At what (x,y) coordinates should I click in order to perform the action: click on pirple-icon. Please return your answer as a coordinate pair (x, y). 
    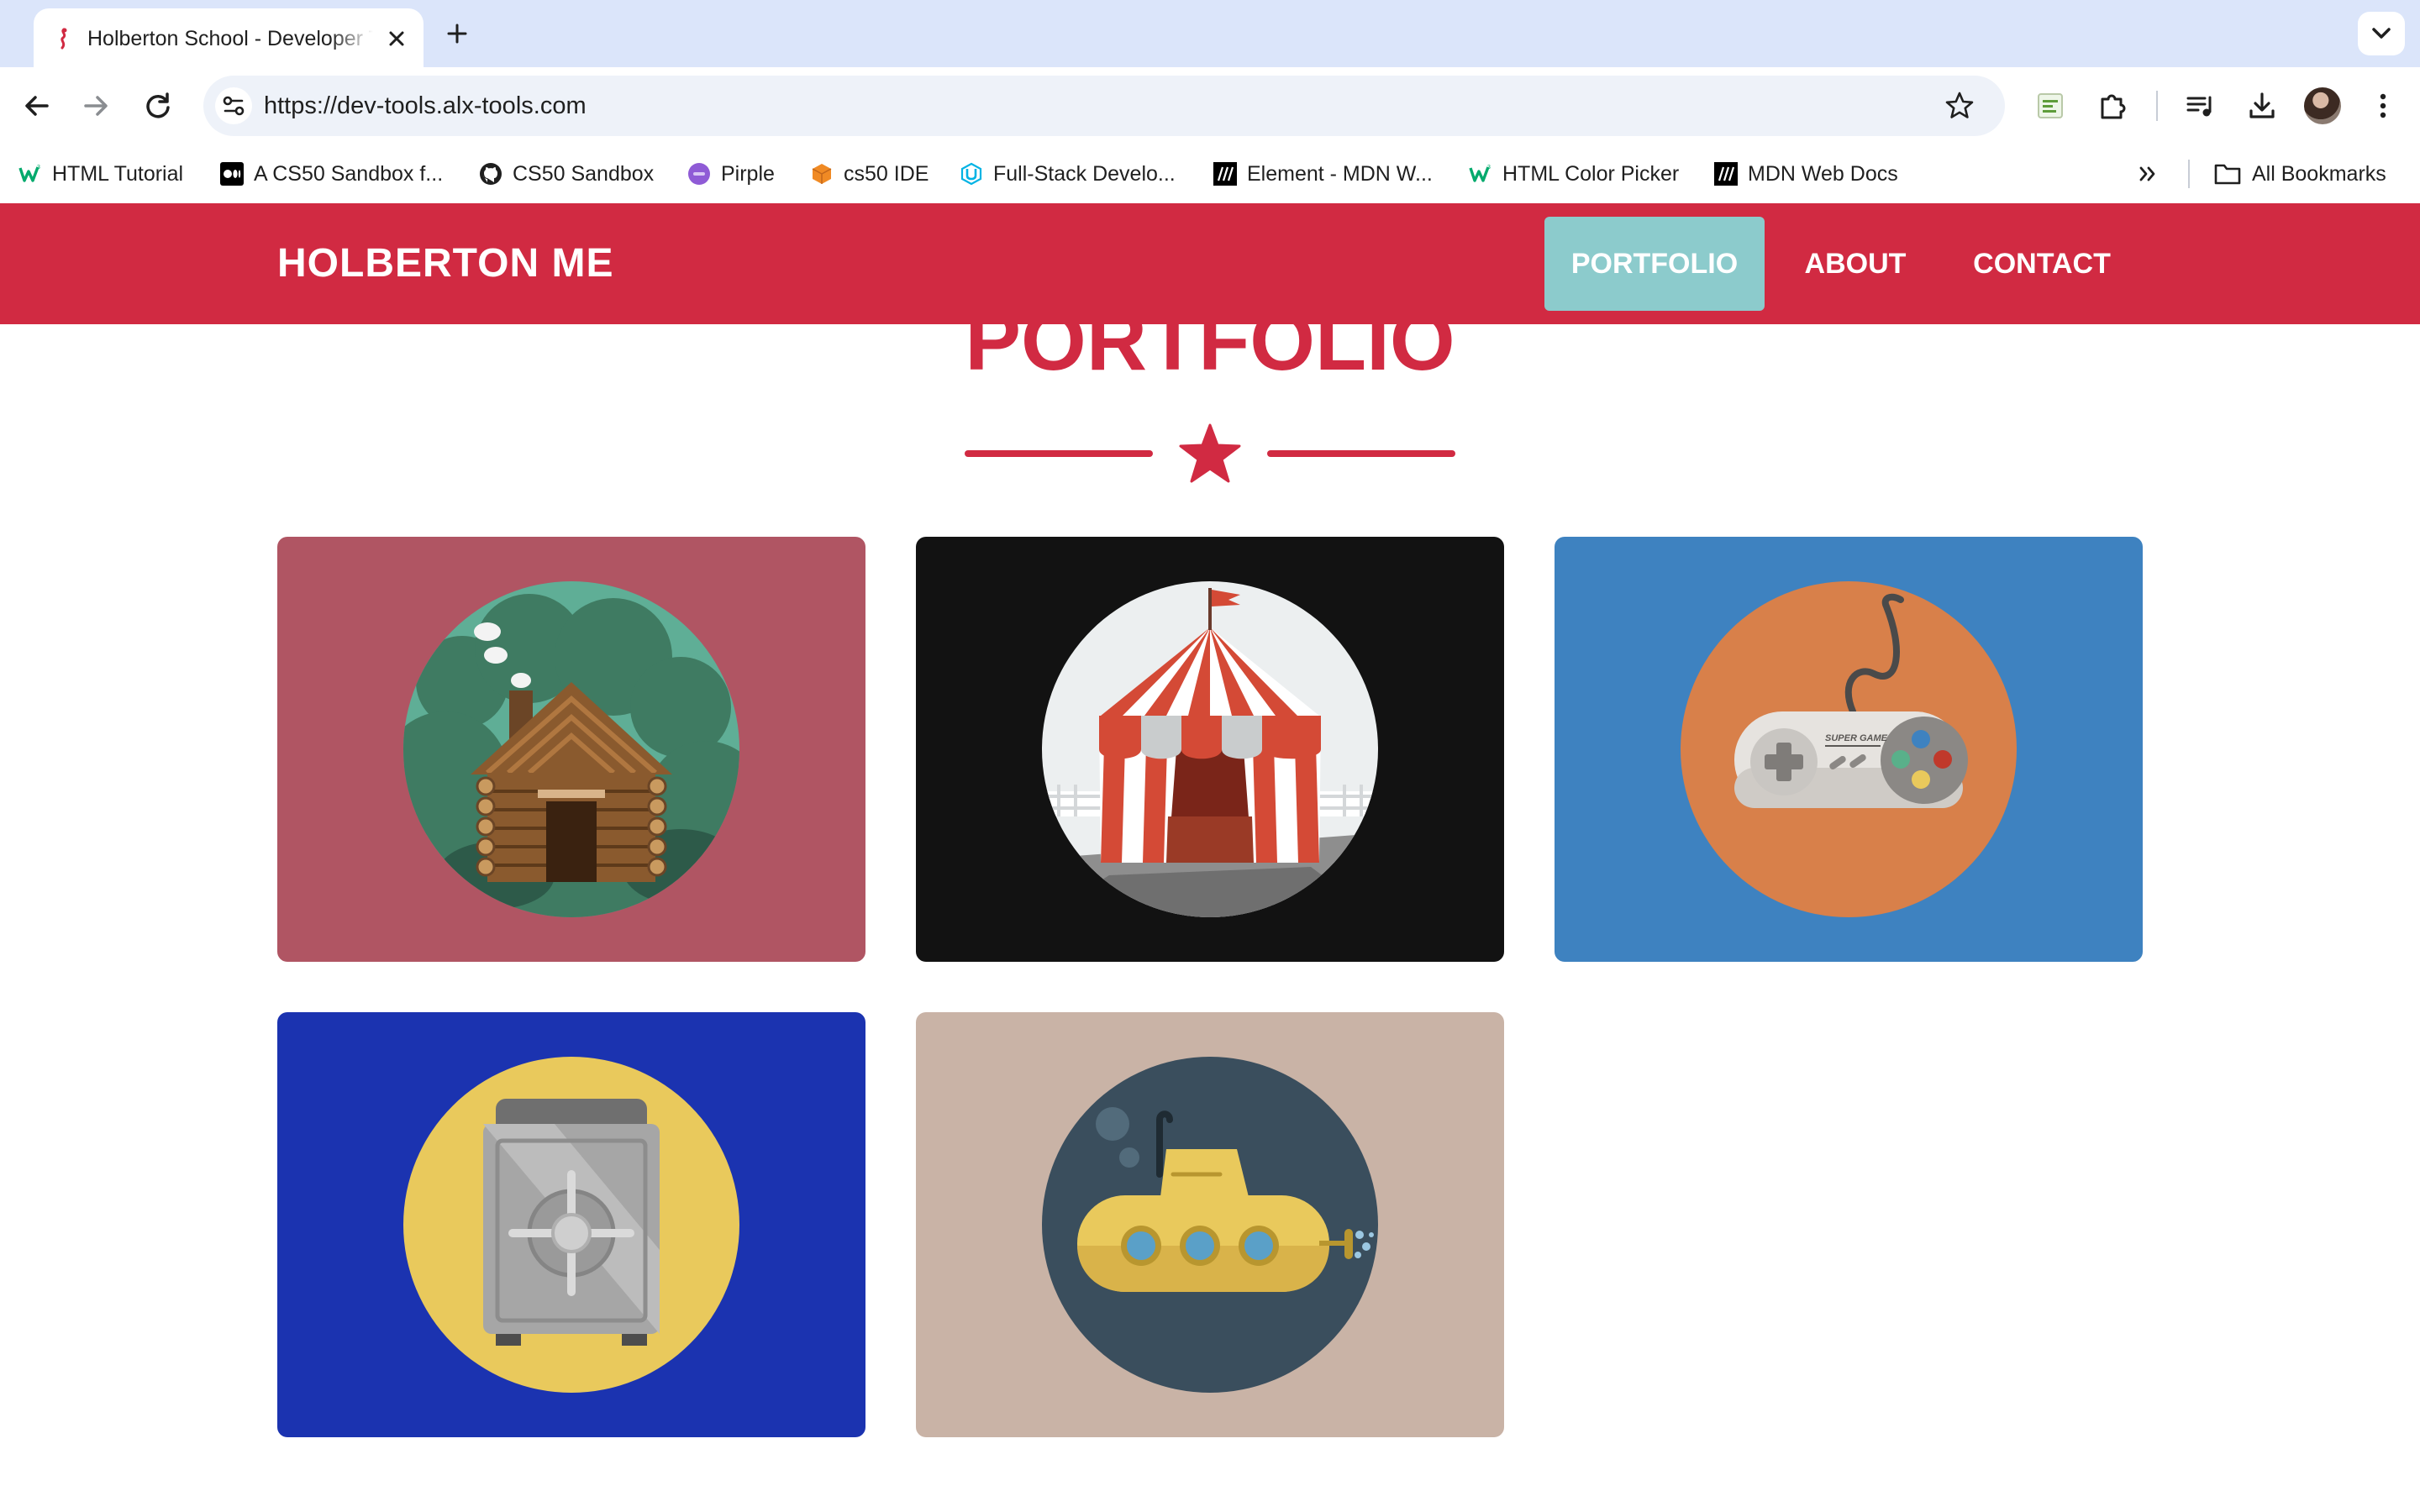
    Looking at the image, I should click on (699, 174).